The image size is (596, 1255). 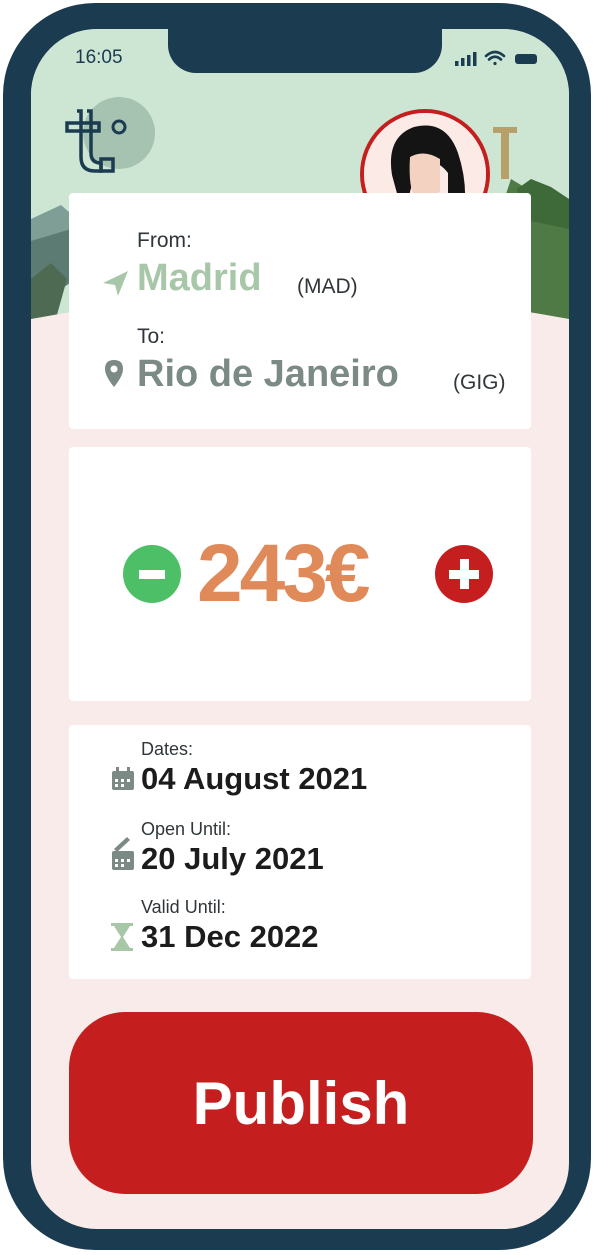 What do you see at coordinates (230, 937) in the screenshot?
I see `valid-until-value: 31 Dec 2022` at bounding box center [230, 937].